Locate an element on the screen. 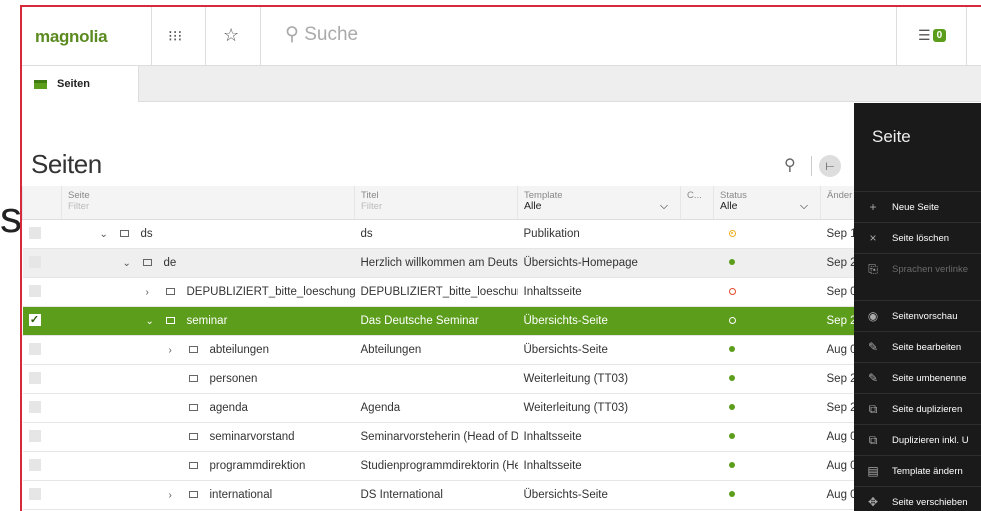  column-header-titel: Titel Filter is located at coordinates (436, 203).